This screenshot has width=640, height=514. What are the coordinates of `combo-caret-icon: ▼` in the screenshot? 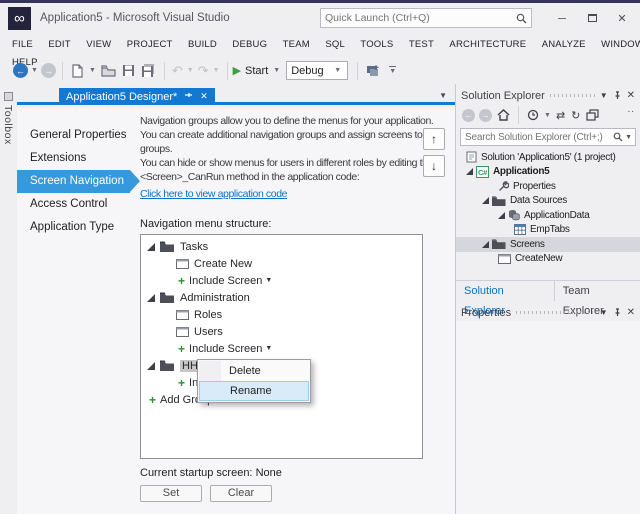 It's located at (337, 70).